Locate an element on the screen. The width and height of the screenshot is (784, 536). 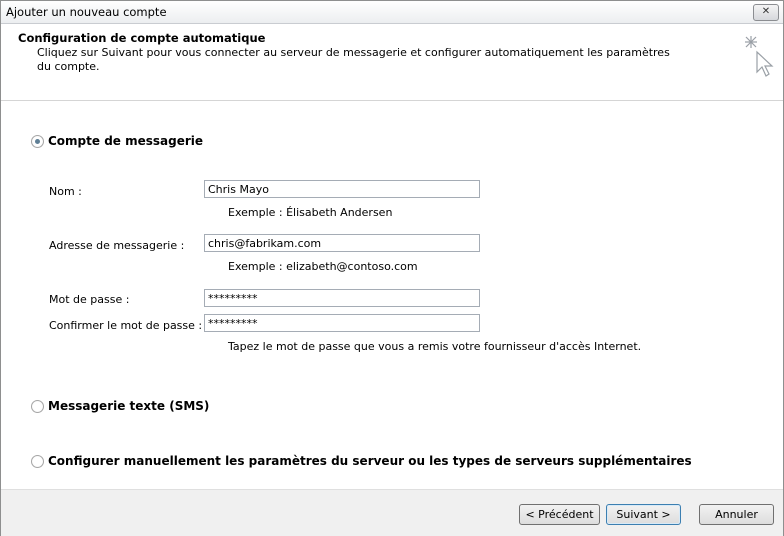
email-field: chris@fabrikam.com is located at coordinates (342, 243).